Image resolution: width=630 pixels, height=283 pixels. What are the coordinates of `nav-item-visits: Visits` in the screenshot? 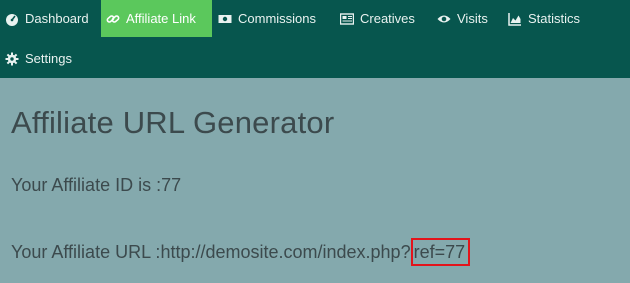 It's located at (464, 18).